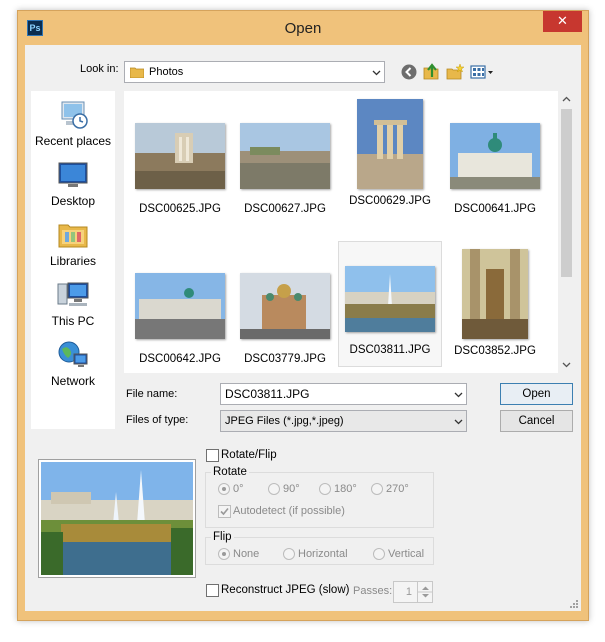 The width and height of the screenshot is (605, 642). I want to click on preview-image, so click(117, 518).